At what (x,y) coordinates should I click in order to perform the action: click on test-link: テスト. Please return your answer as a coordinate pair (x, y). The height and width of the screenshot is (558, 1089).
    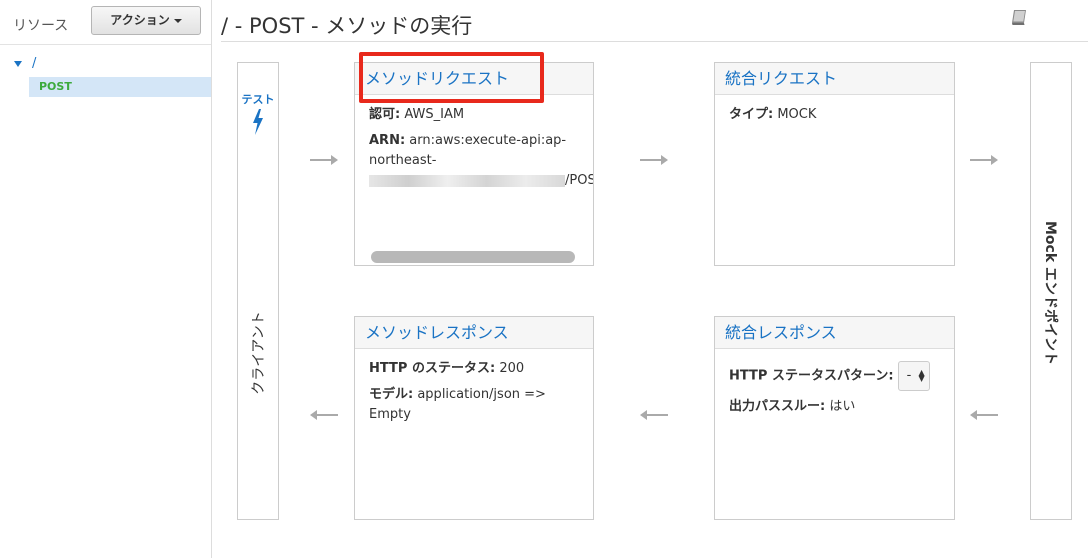
    Looking at the image, I should click on (258, 99).